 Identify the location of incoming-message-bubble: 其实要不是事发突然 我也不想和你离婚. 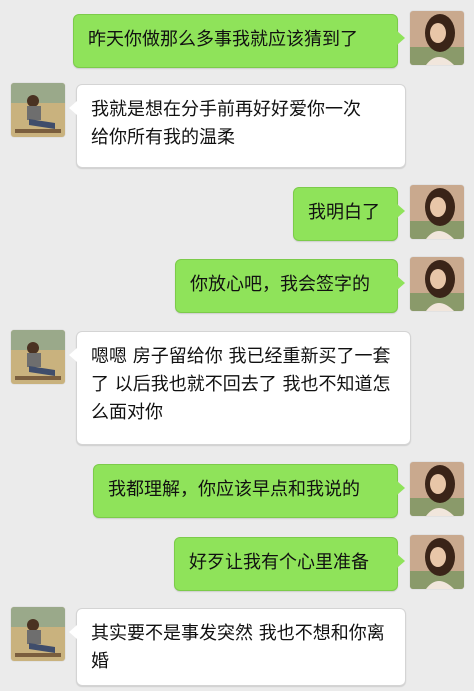
(237, 647).